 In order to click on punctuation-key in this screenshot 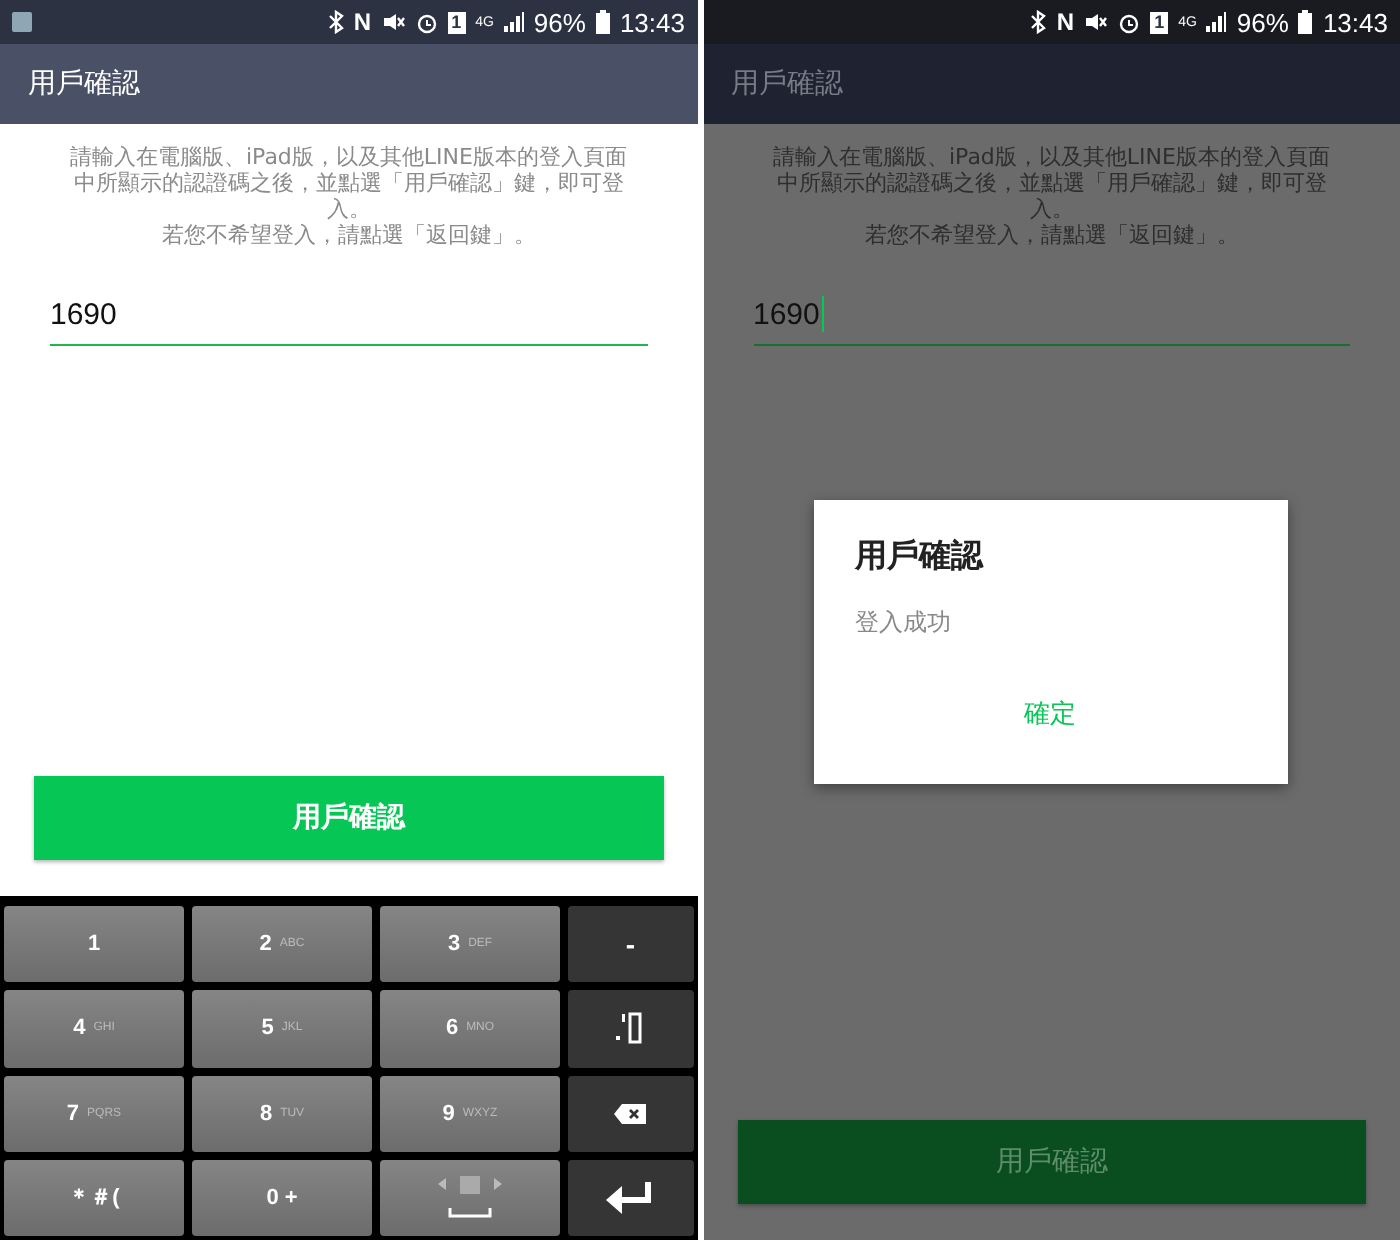, I will do `click(630, 1028)`.